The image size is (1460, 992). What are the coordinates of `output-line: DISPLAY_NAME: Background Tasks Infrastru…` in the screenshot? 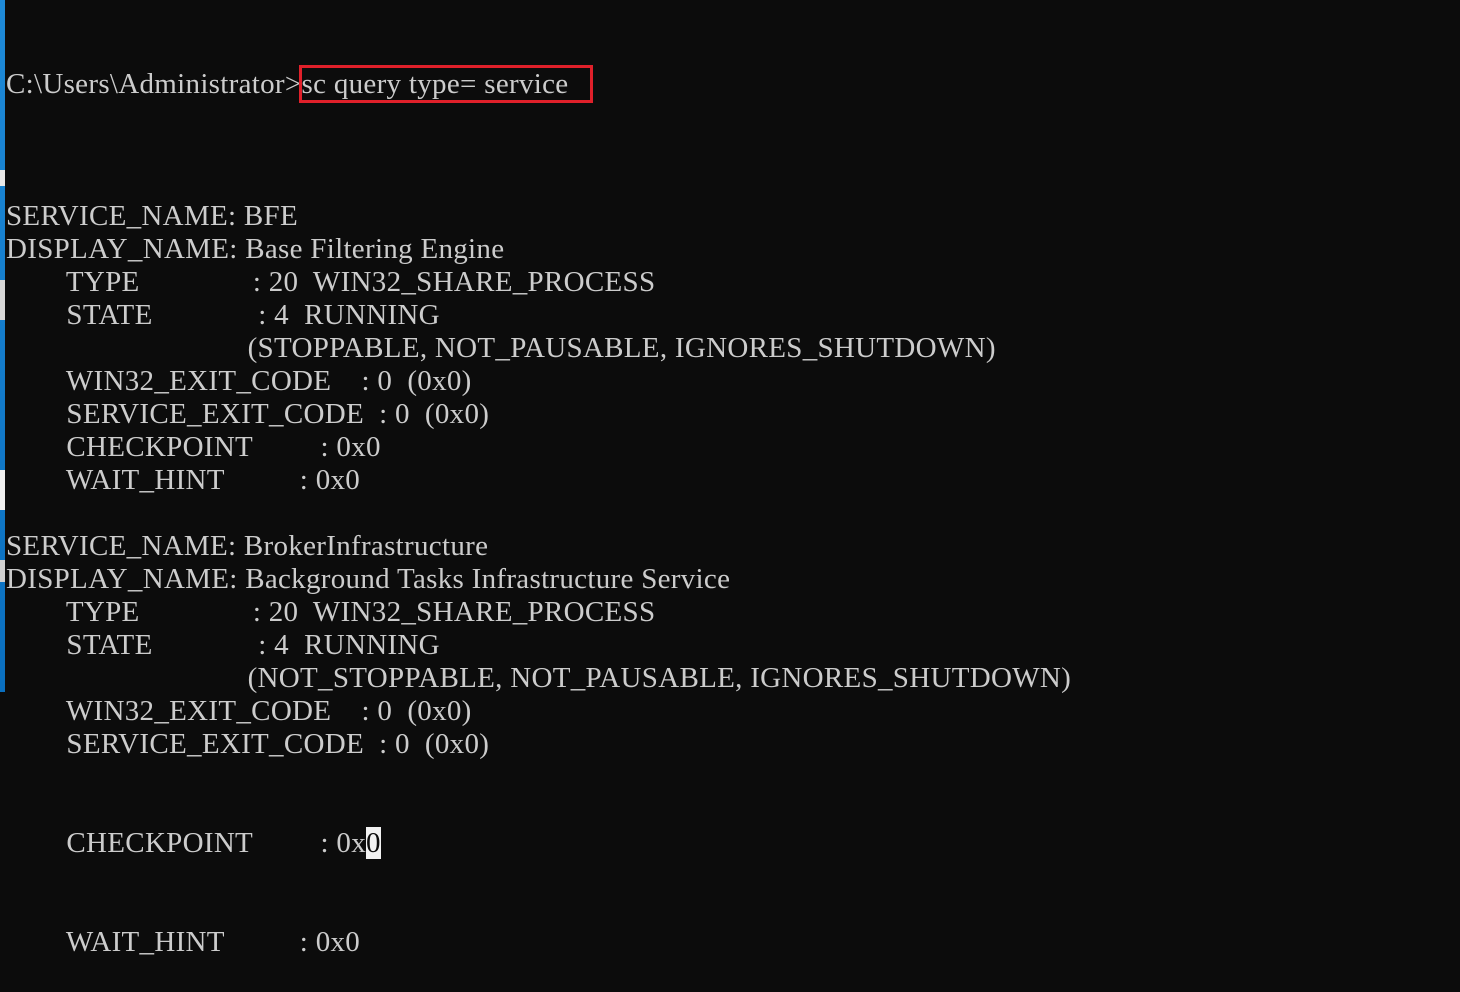 It's located at (368, 579).